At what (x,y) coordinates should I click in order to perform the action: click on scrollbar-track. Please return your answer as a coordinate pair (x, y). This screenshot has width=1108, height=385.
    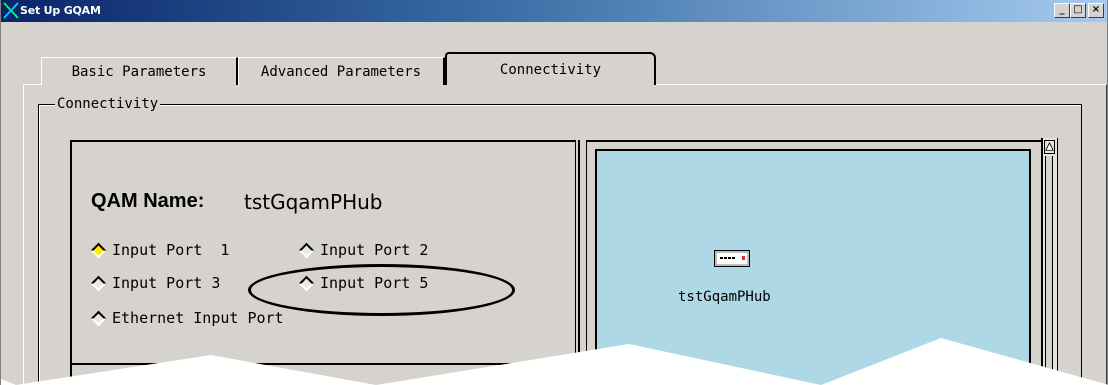
    Looking at the image, I should click on (1049, 270).